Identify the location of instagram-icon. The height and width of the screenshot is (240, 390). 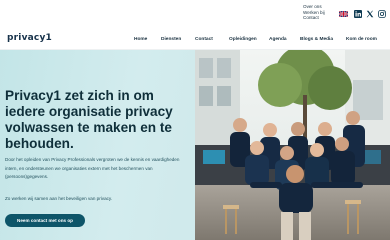
(382, 14).